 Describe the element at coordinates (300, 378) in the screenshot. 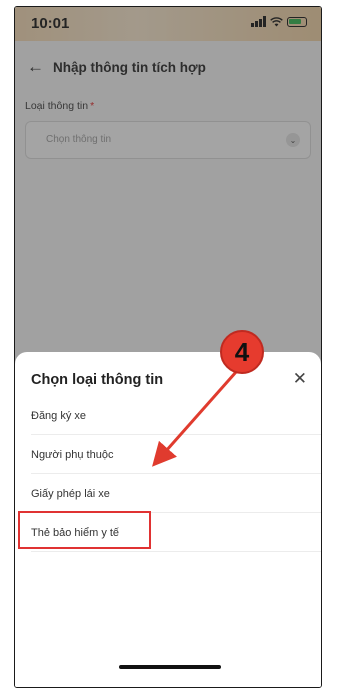

I see `close-icon: ✕` at that location.